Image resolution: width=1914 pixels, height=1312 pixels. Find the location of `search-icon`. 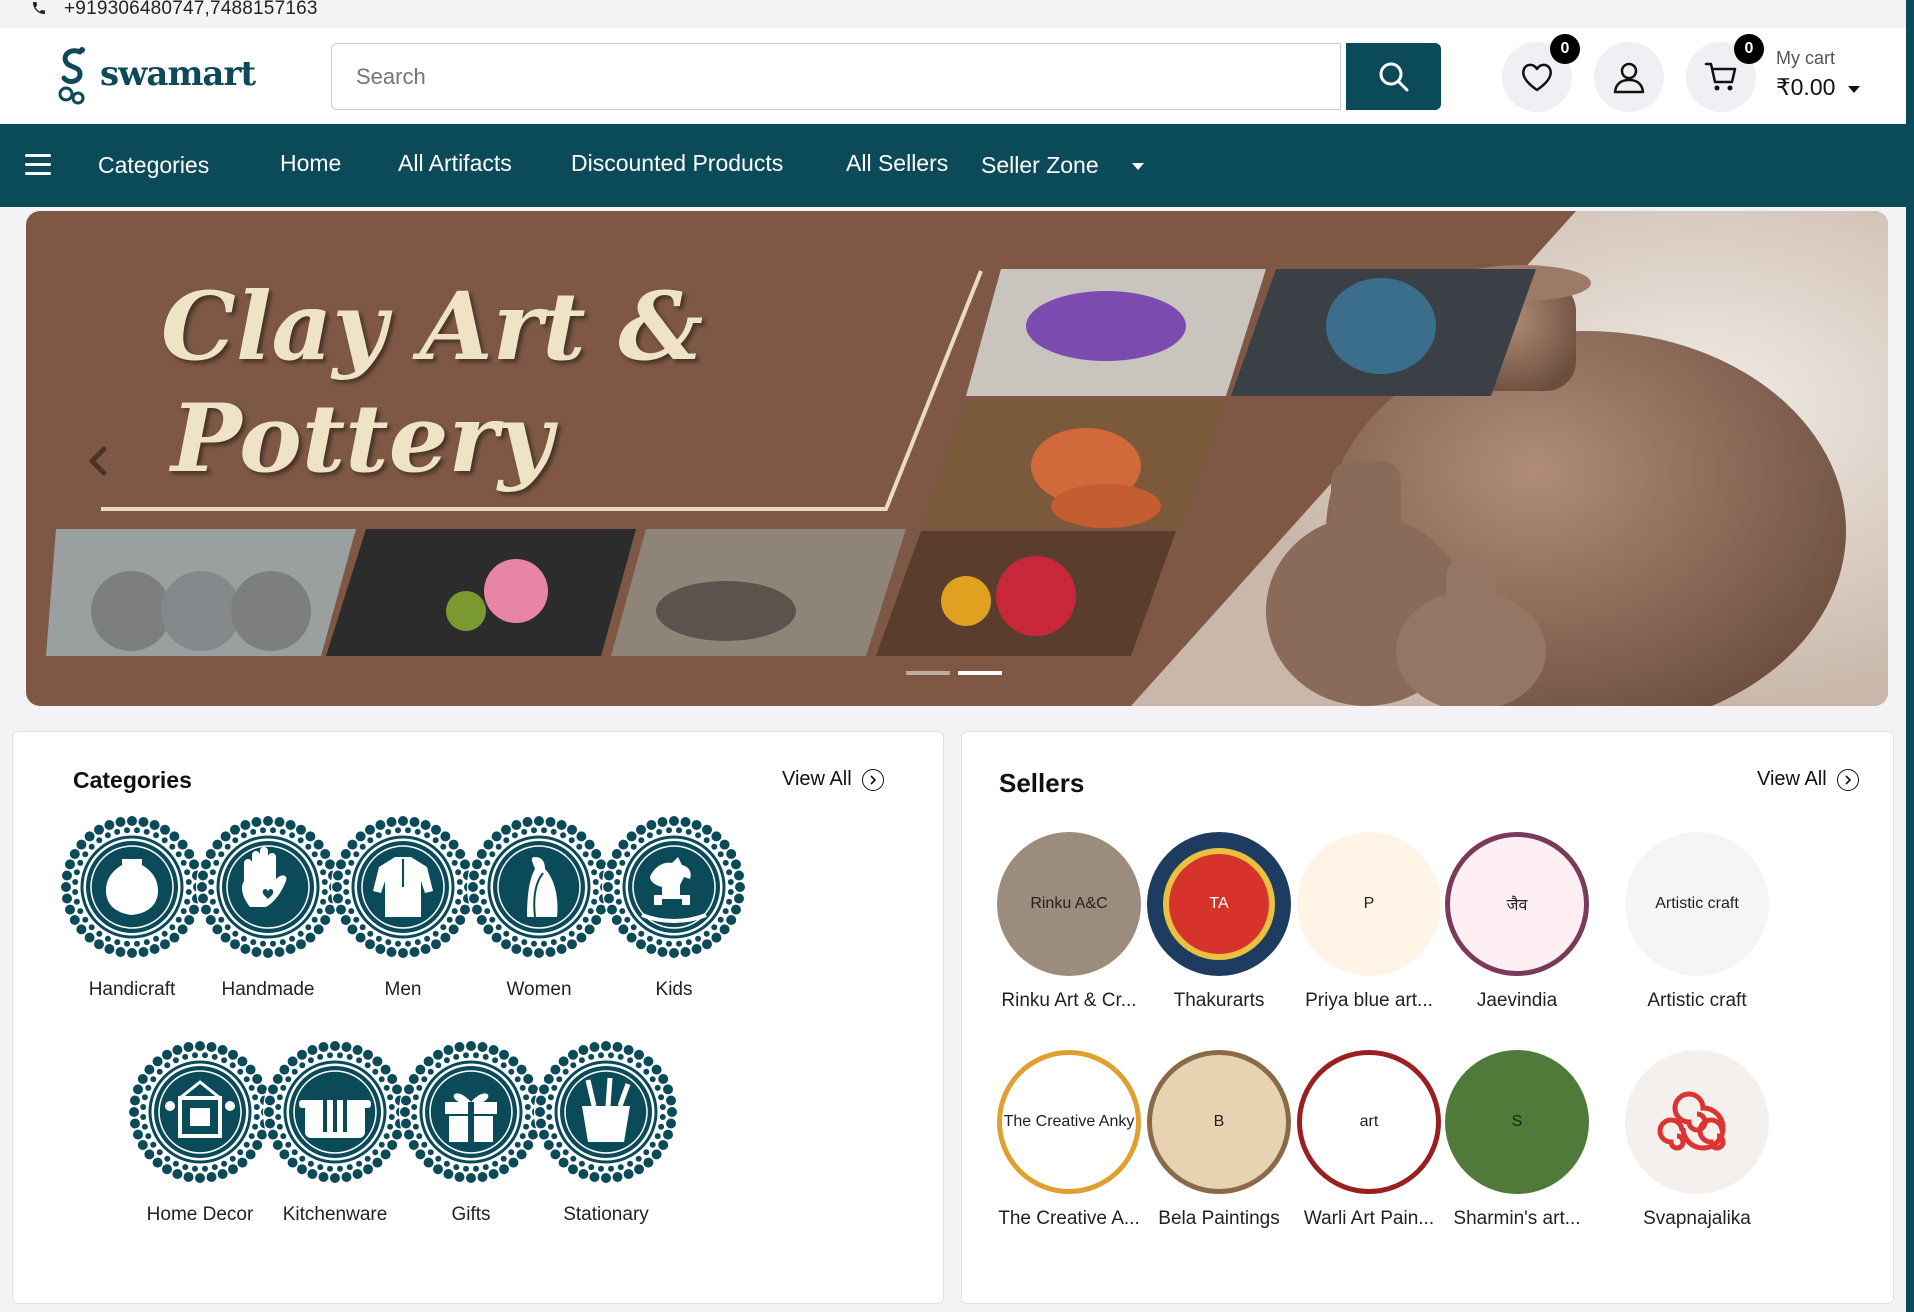

search-icon is located at coordinates (1393, 76).